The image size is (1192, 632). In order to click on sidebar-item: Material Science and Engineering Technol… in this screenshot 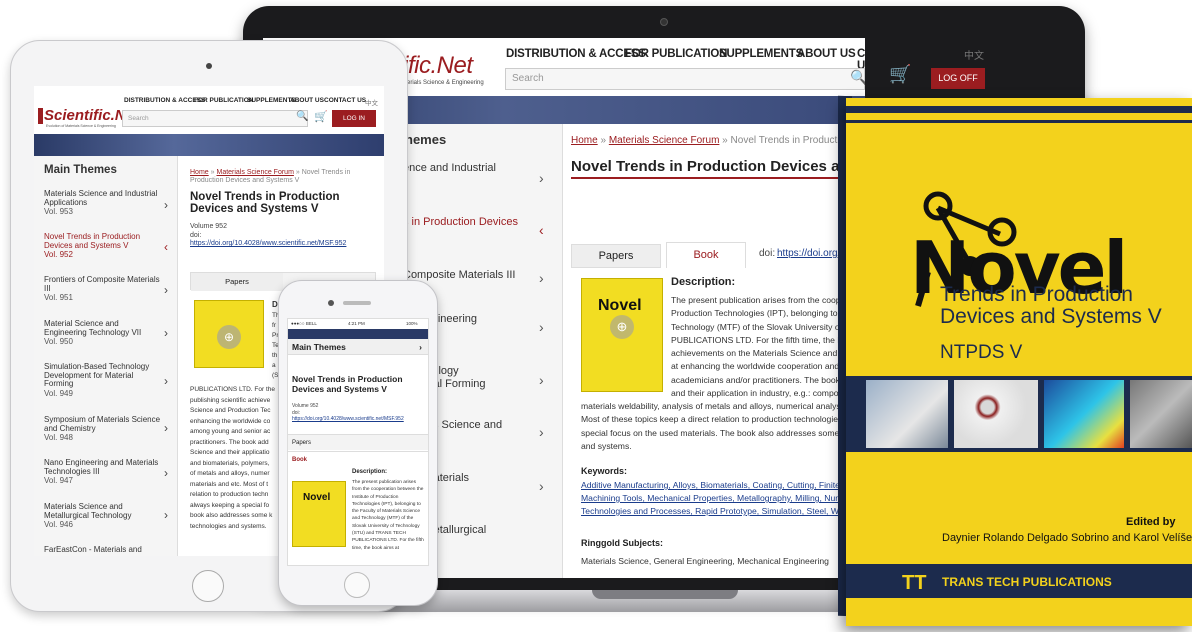, I will do `click(103, 333)`.